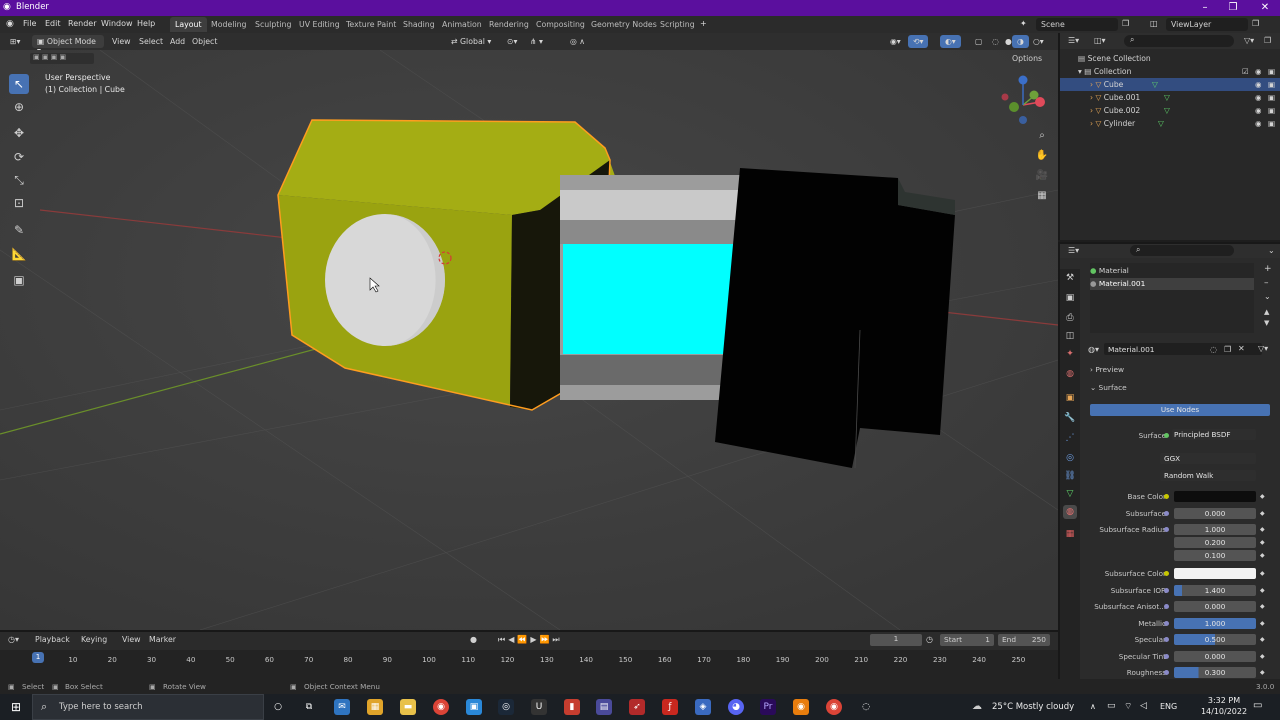 The height and width of the screenshot is (720, 1280). What do you see at coordinates (1182, 250) in the screenshot?
I see `properties-search-input: ⌕` at bounding box center [1182, 250].